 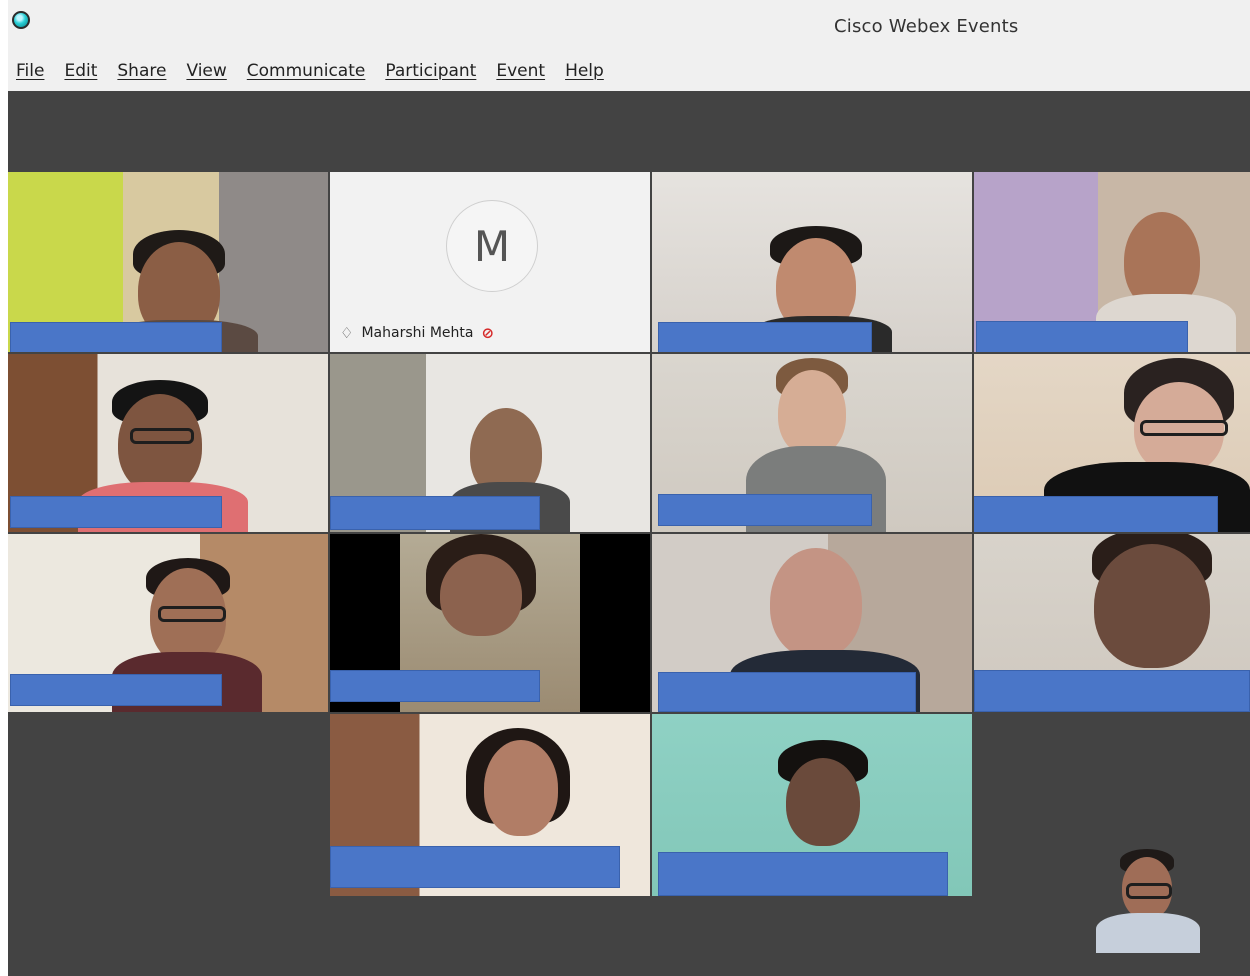 I want to click on avatar-initial: M, so click(x=492, y=246).